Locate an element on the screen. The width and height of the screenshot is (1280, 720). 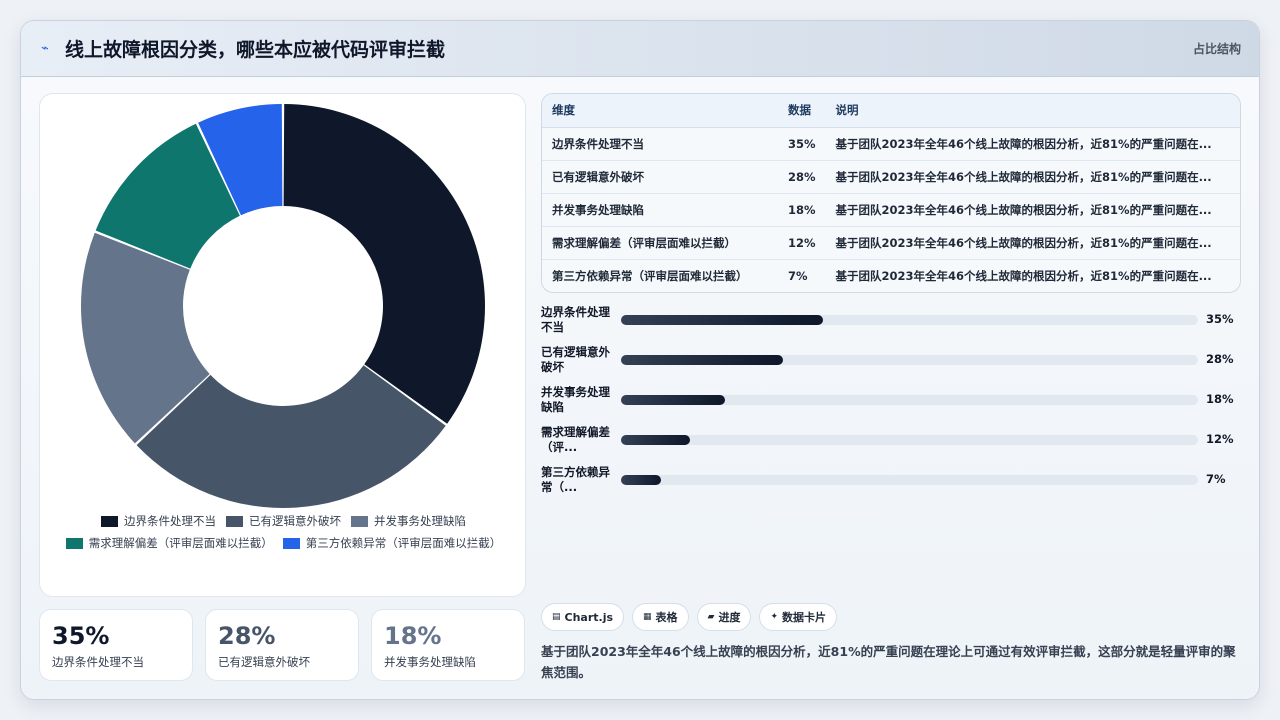
legend-item: 边界条件处理不当 is located at coordinates (158, 521).